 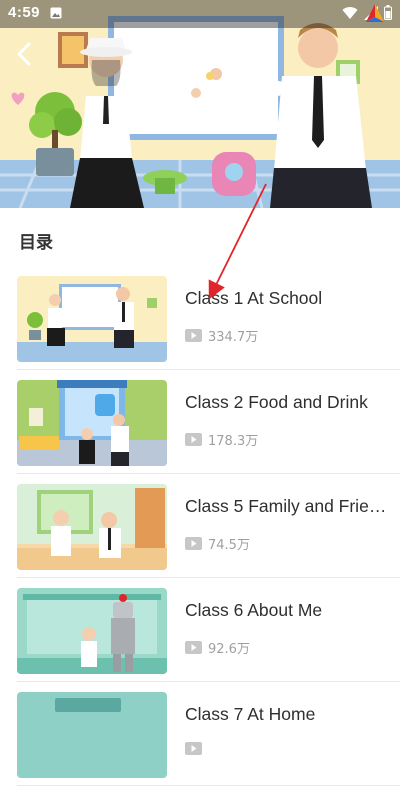 I want to click on lesson-title: Class 6 About Me, so click(x=254, y=610).